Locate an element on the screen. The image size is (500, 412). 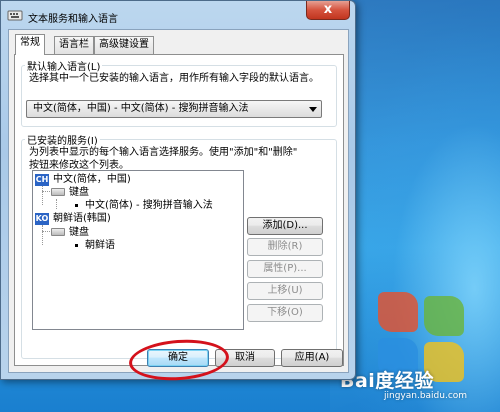
ok-button: 确定 is located at coordinates (178, 358).